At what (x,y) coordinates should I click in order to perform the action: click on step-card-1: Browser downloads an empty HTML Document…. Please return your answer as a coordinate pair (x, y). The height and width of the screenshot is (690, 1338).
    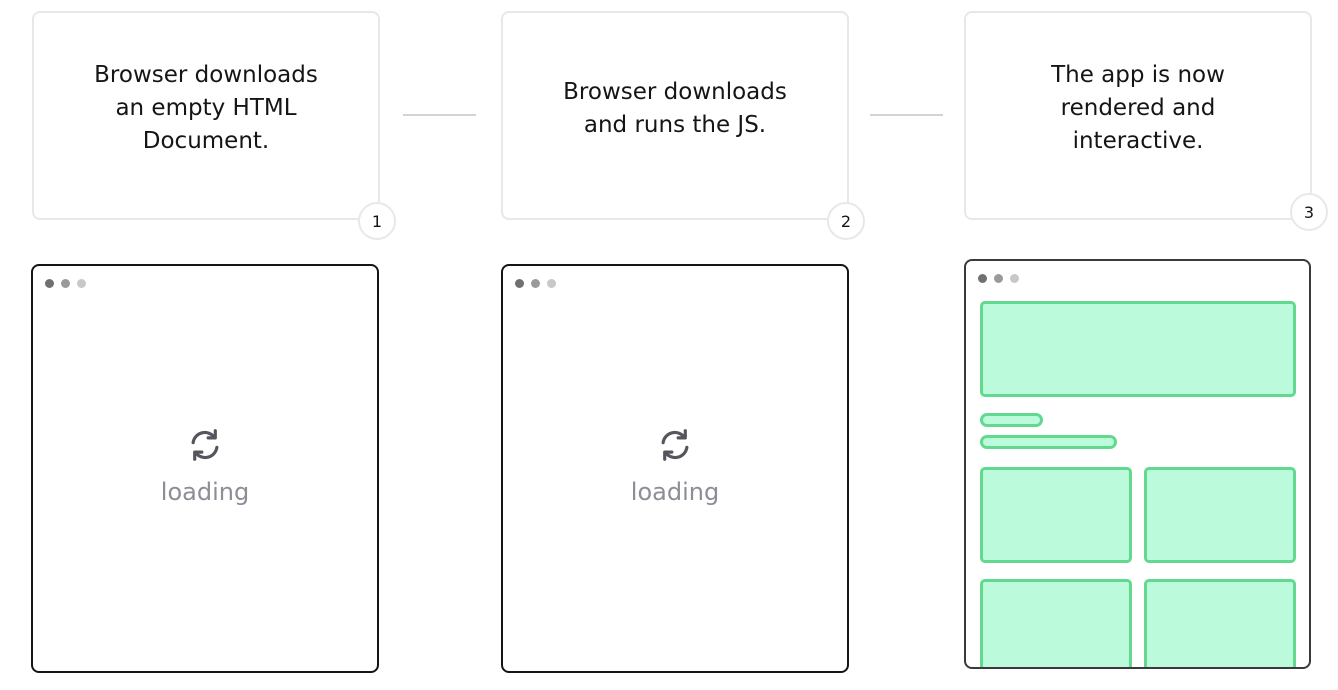
    Looking at the image, I should click on (206, 115).